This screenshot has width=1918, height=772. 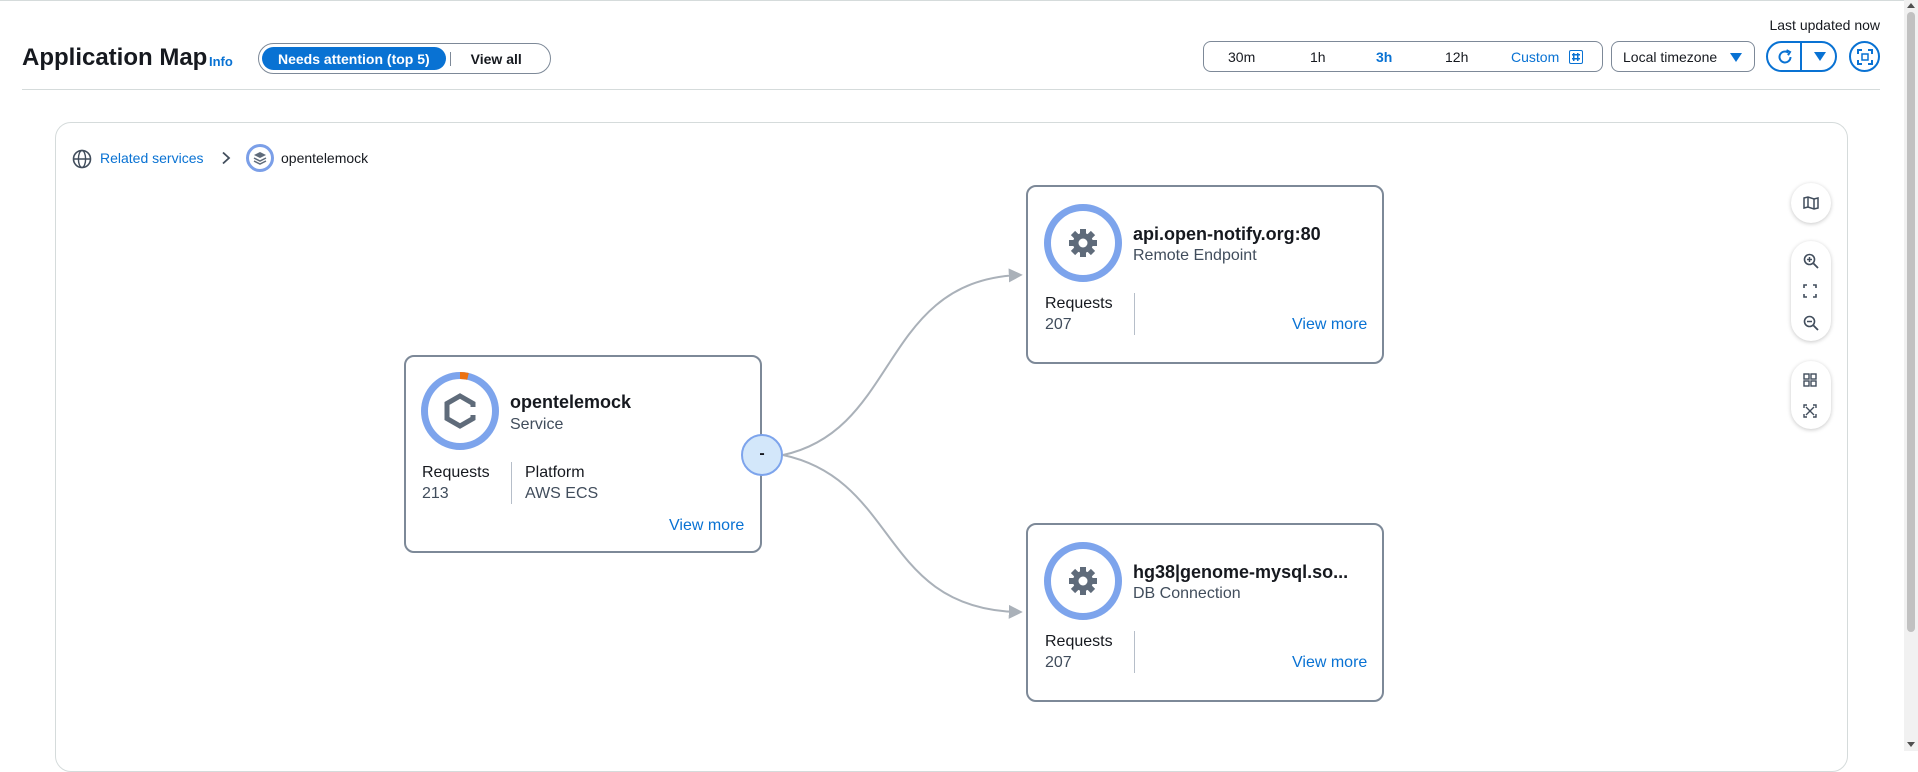 I want to click on vertical-scrollbar, so click(x=1911, y=375).